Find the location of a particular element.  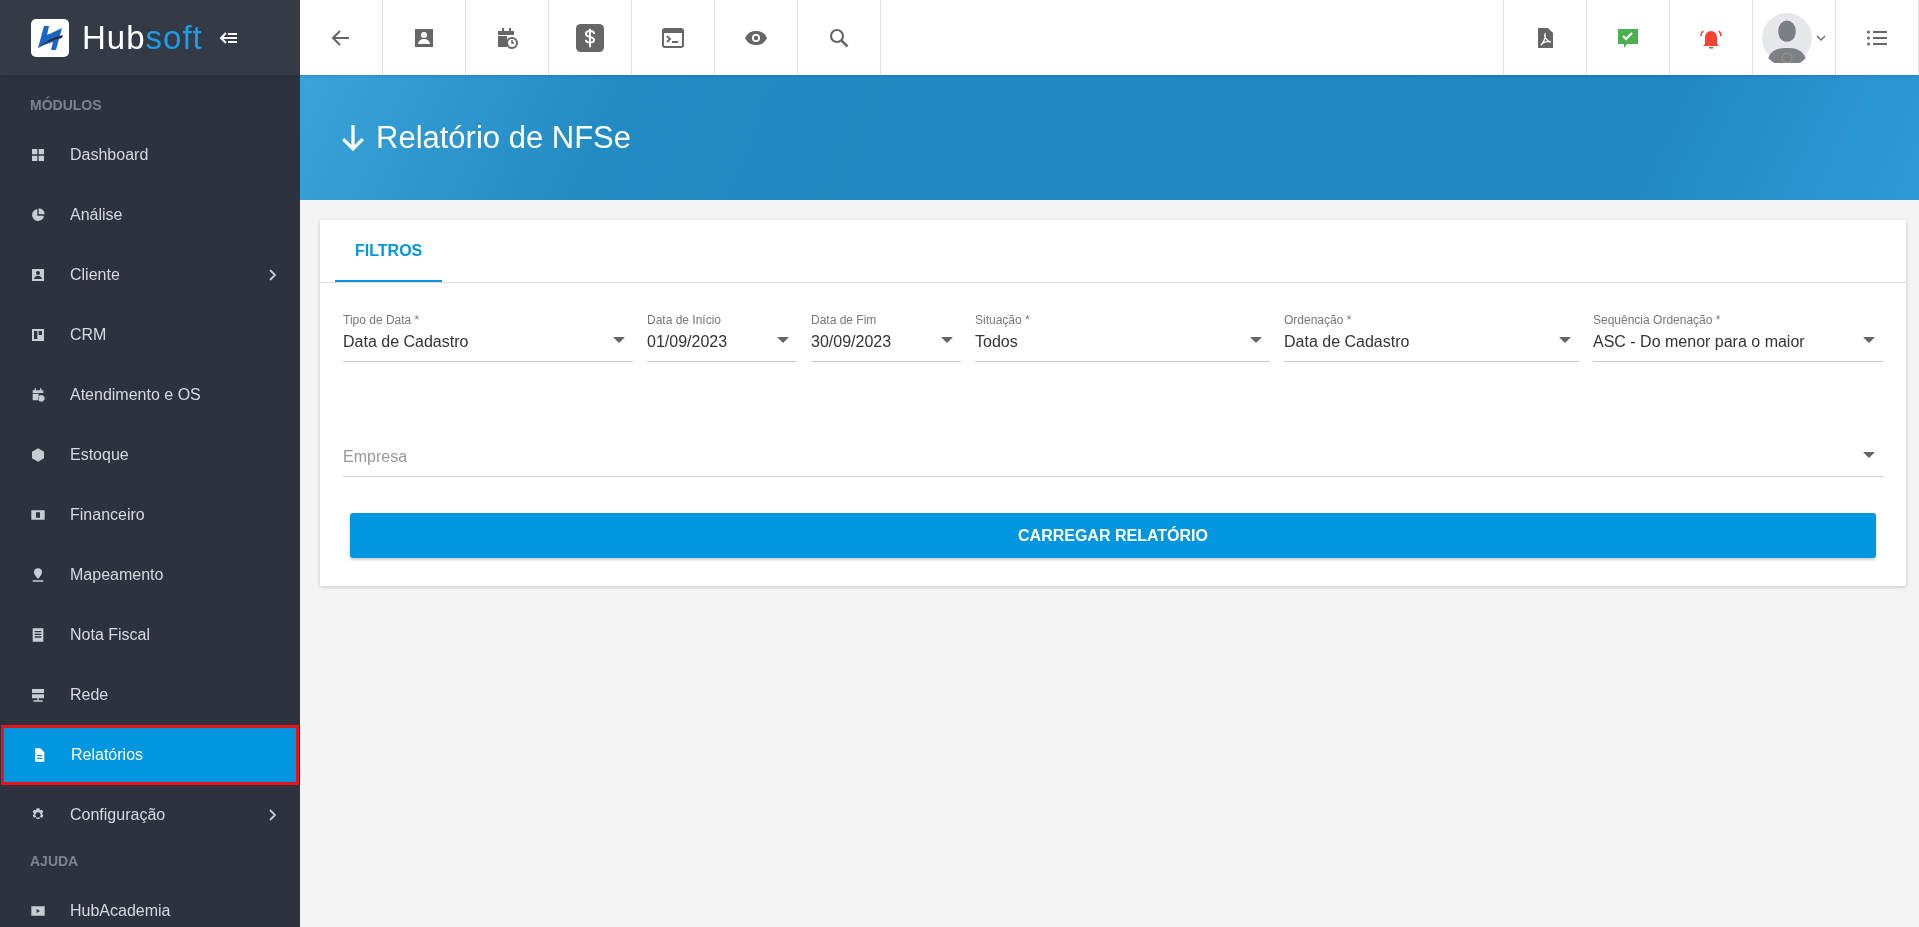

sidebar-item: Rede is located at coordinates (150, 695).